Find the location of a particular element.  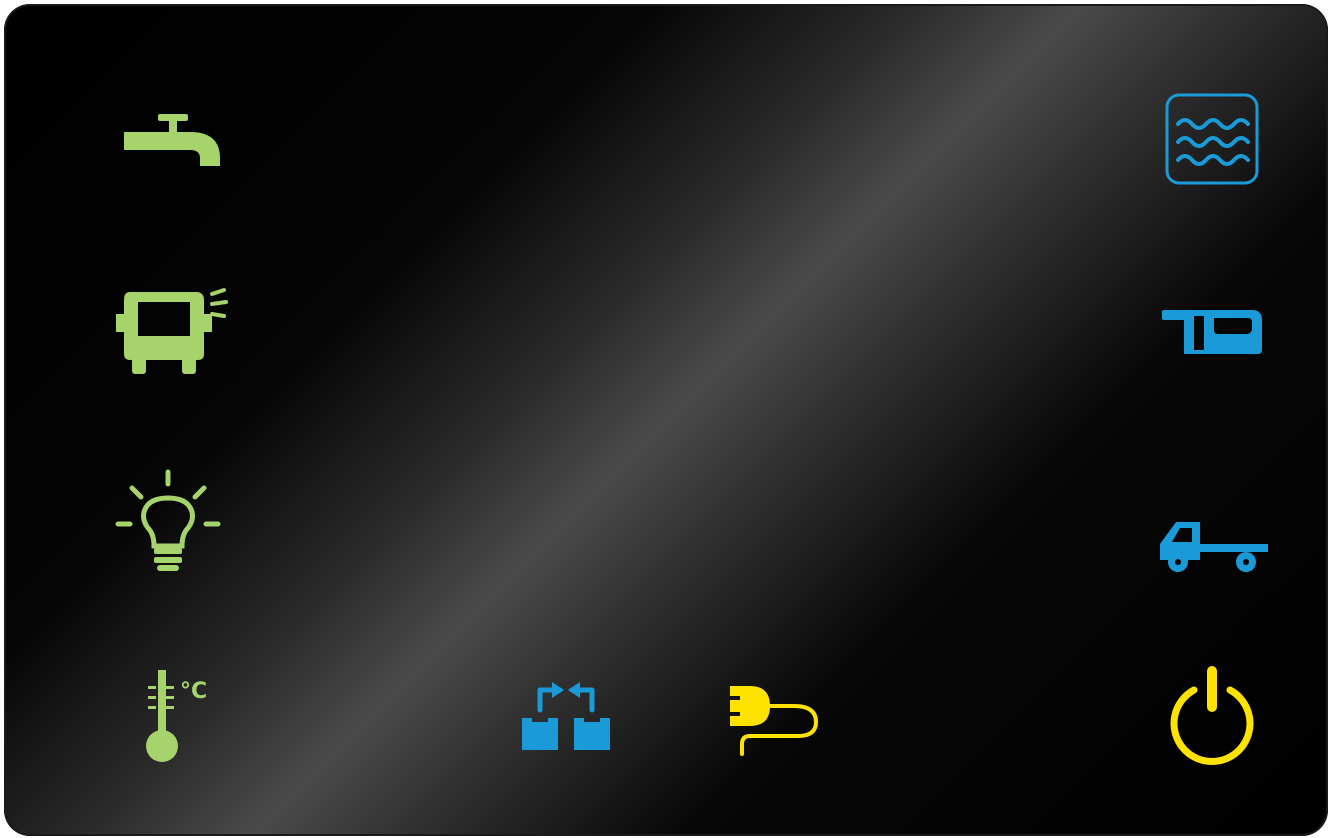

vehicle-battery-button is located at coordinates (1214, 546).